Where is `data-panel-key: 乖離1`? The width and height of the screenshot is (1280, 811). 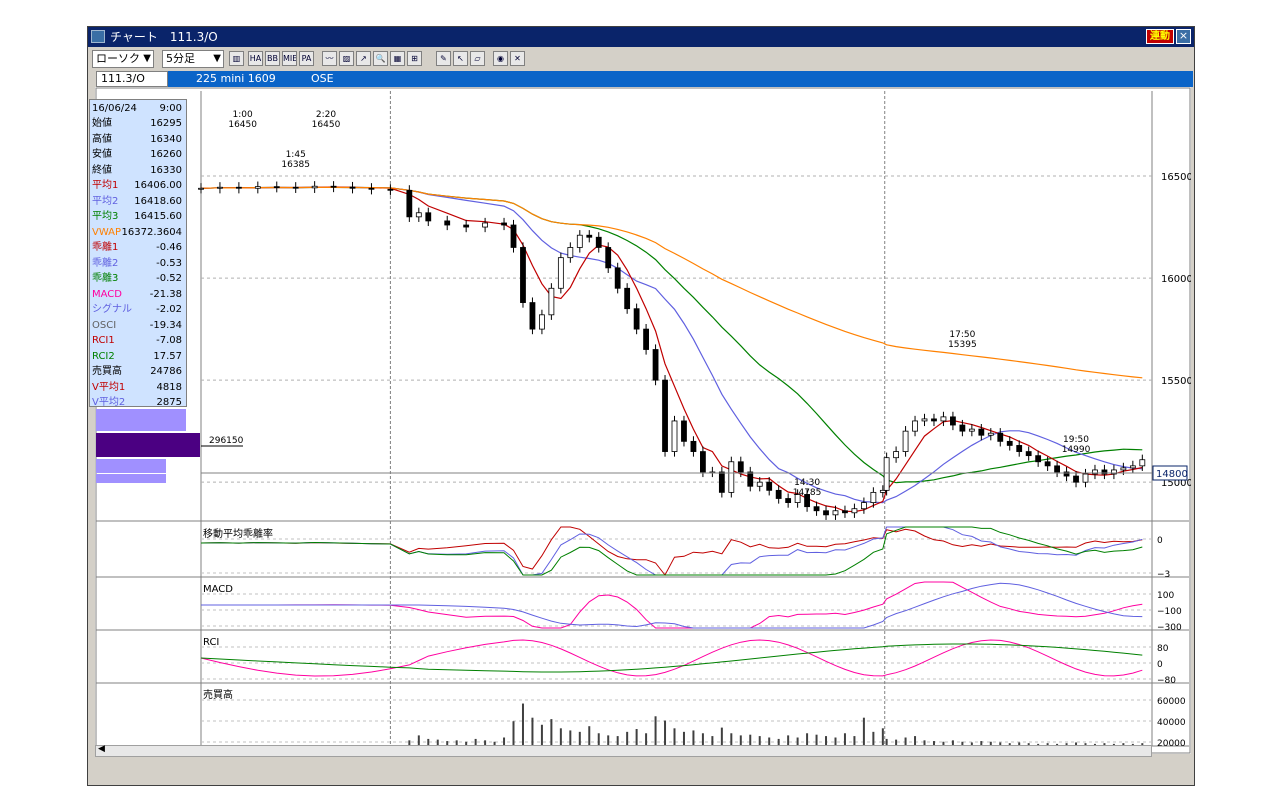
data-panel-key: 乖離1 is located at coordinates (105, 247).